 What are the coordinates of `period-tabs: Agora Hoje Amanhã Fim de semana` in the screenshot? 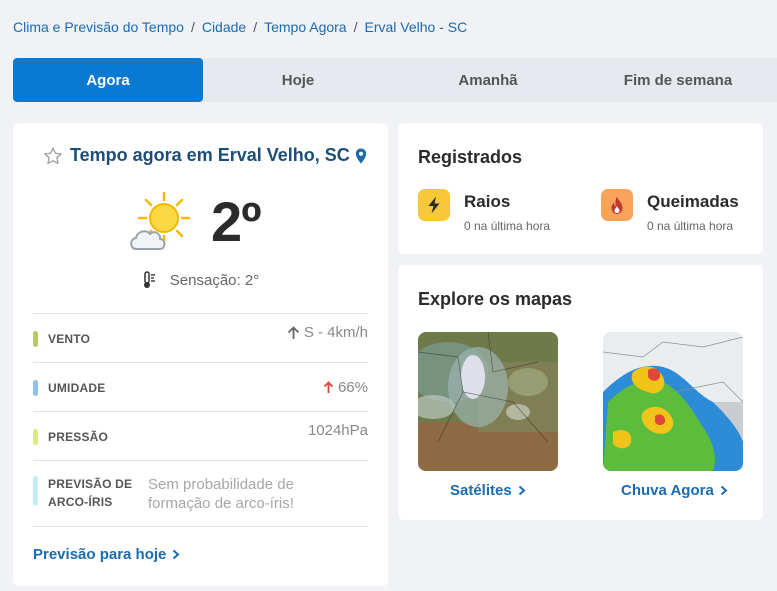 It's located at (395, 80).